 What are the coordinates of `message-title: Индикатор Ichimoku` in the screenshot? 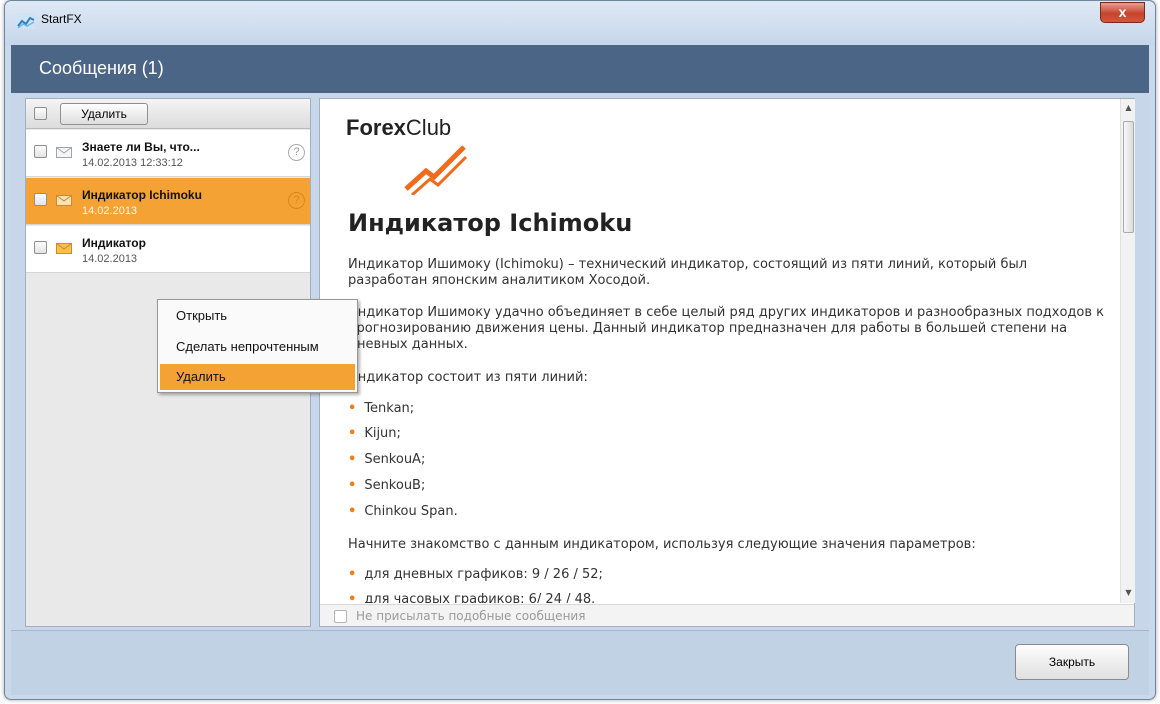 It's located at (142, 195).